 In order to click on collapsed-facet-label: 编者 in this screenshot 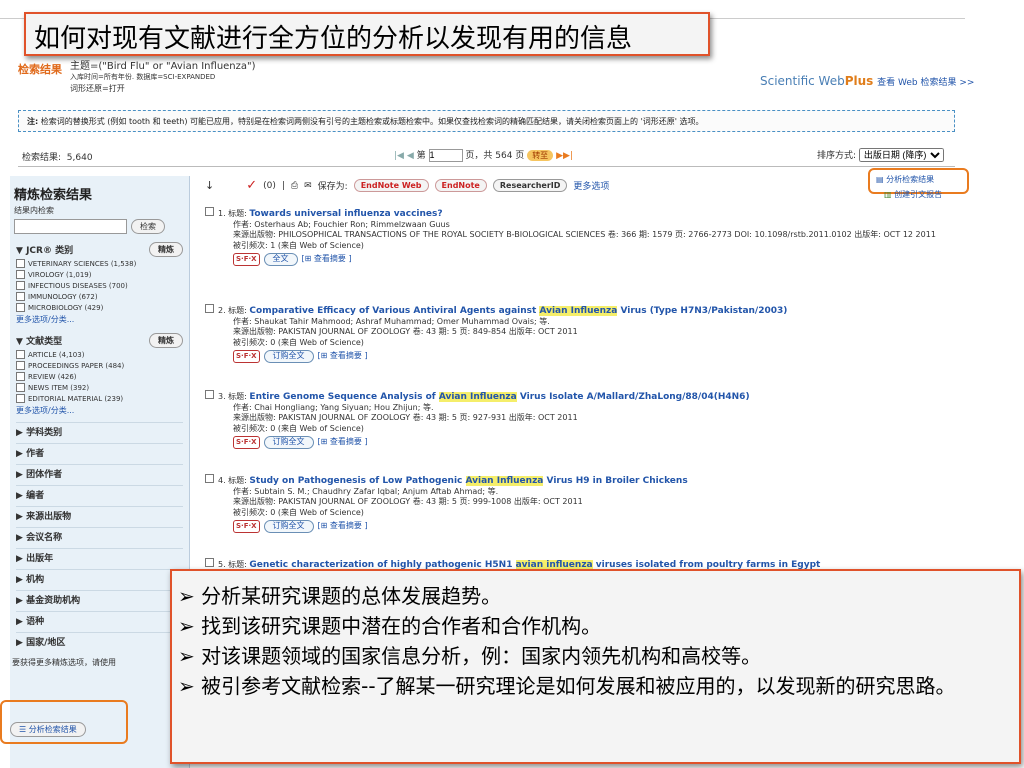, I will do `click(35, 496)`.